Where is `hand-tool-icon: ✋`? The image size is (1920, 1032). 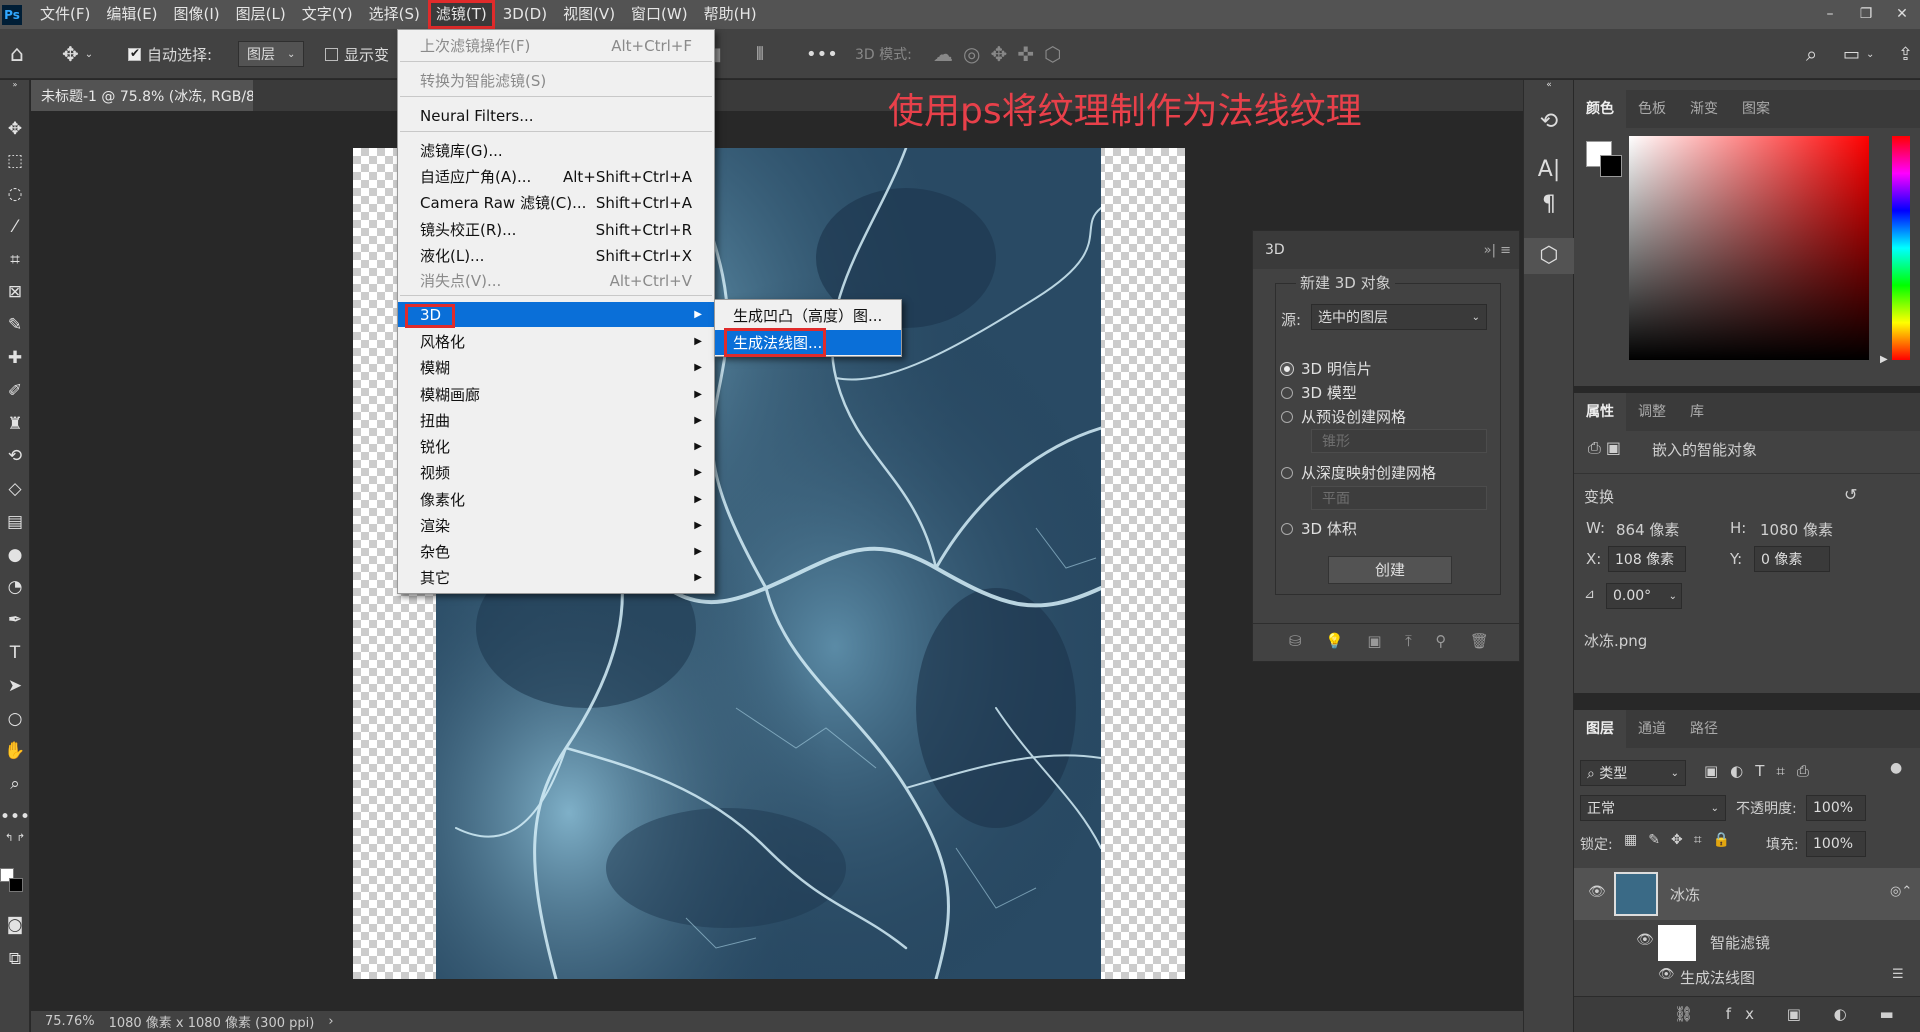 hand-tool-icon: ✋ is located at coordinates (15, 751).